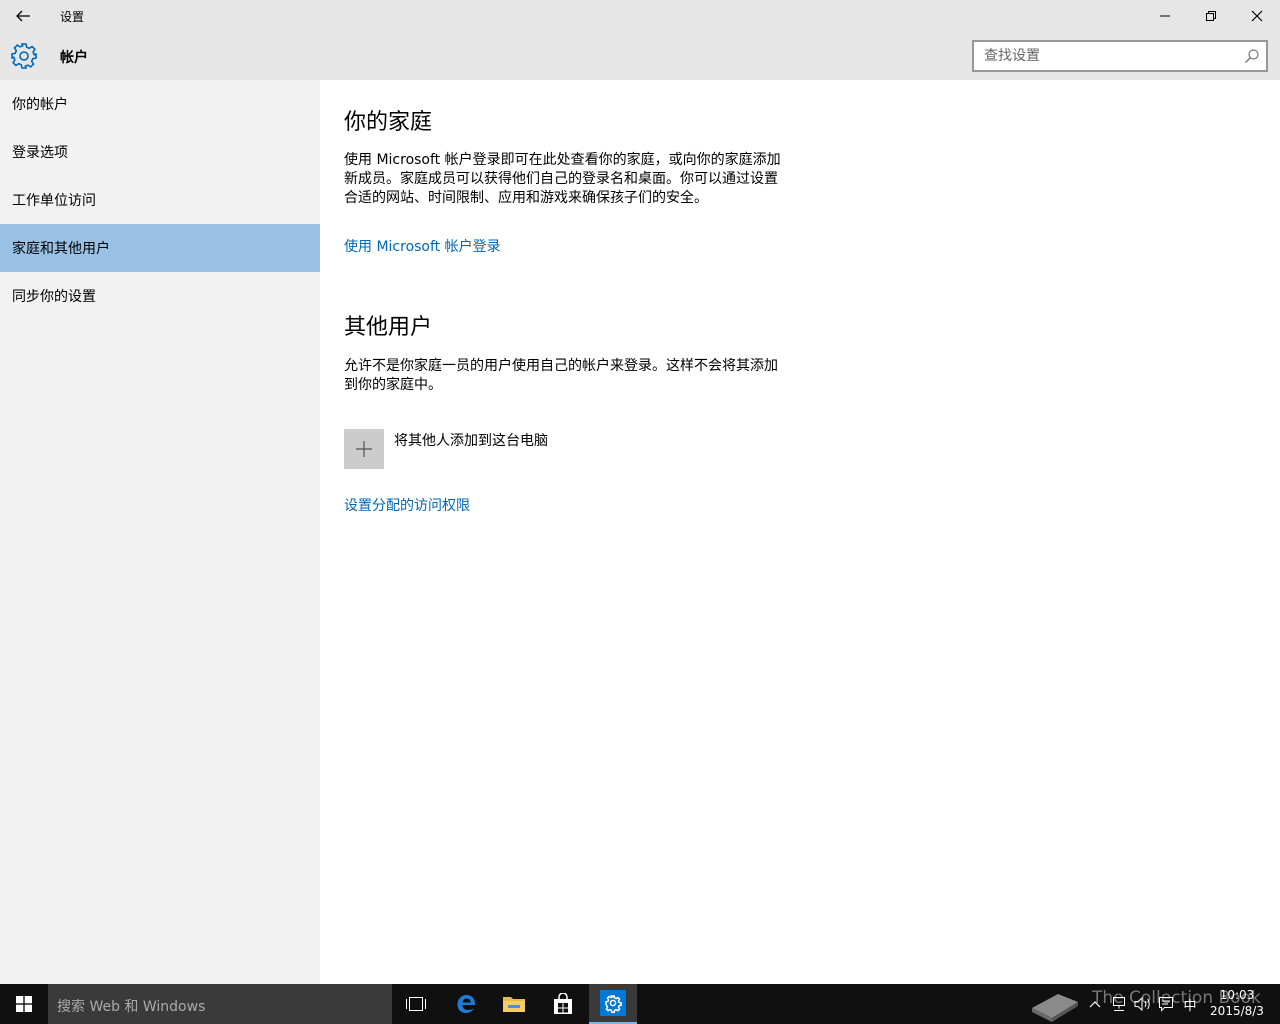 The image size is (1280, 1024). I want to click on edge-icon, so click(466, 1004).